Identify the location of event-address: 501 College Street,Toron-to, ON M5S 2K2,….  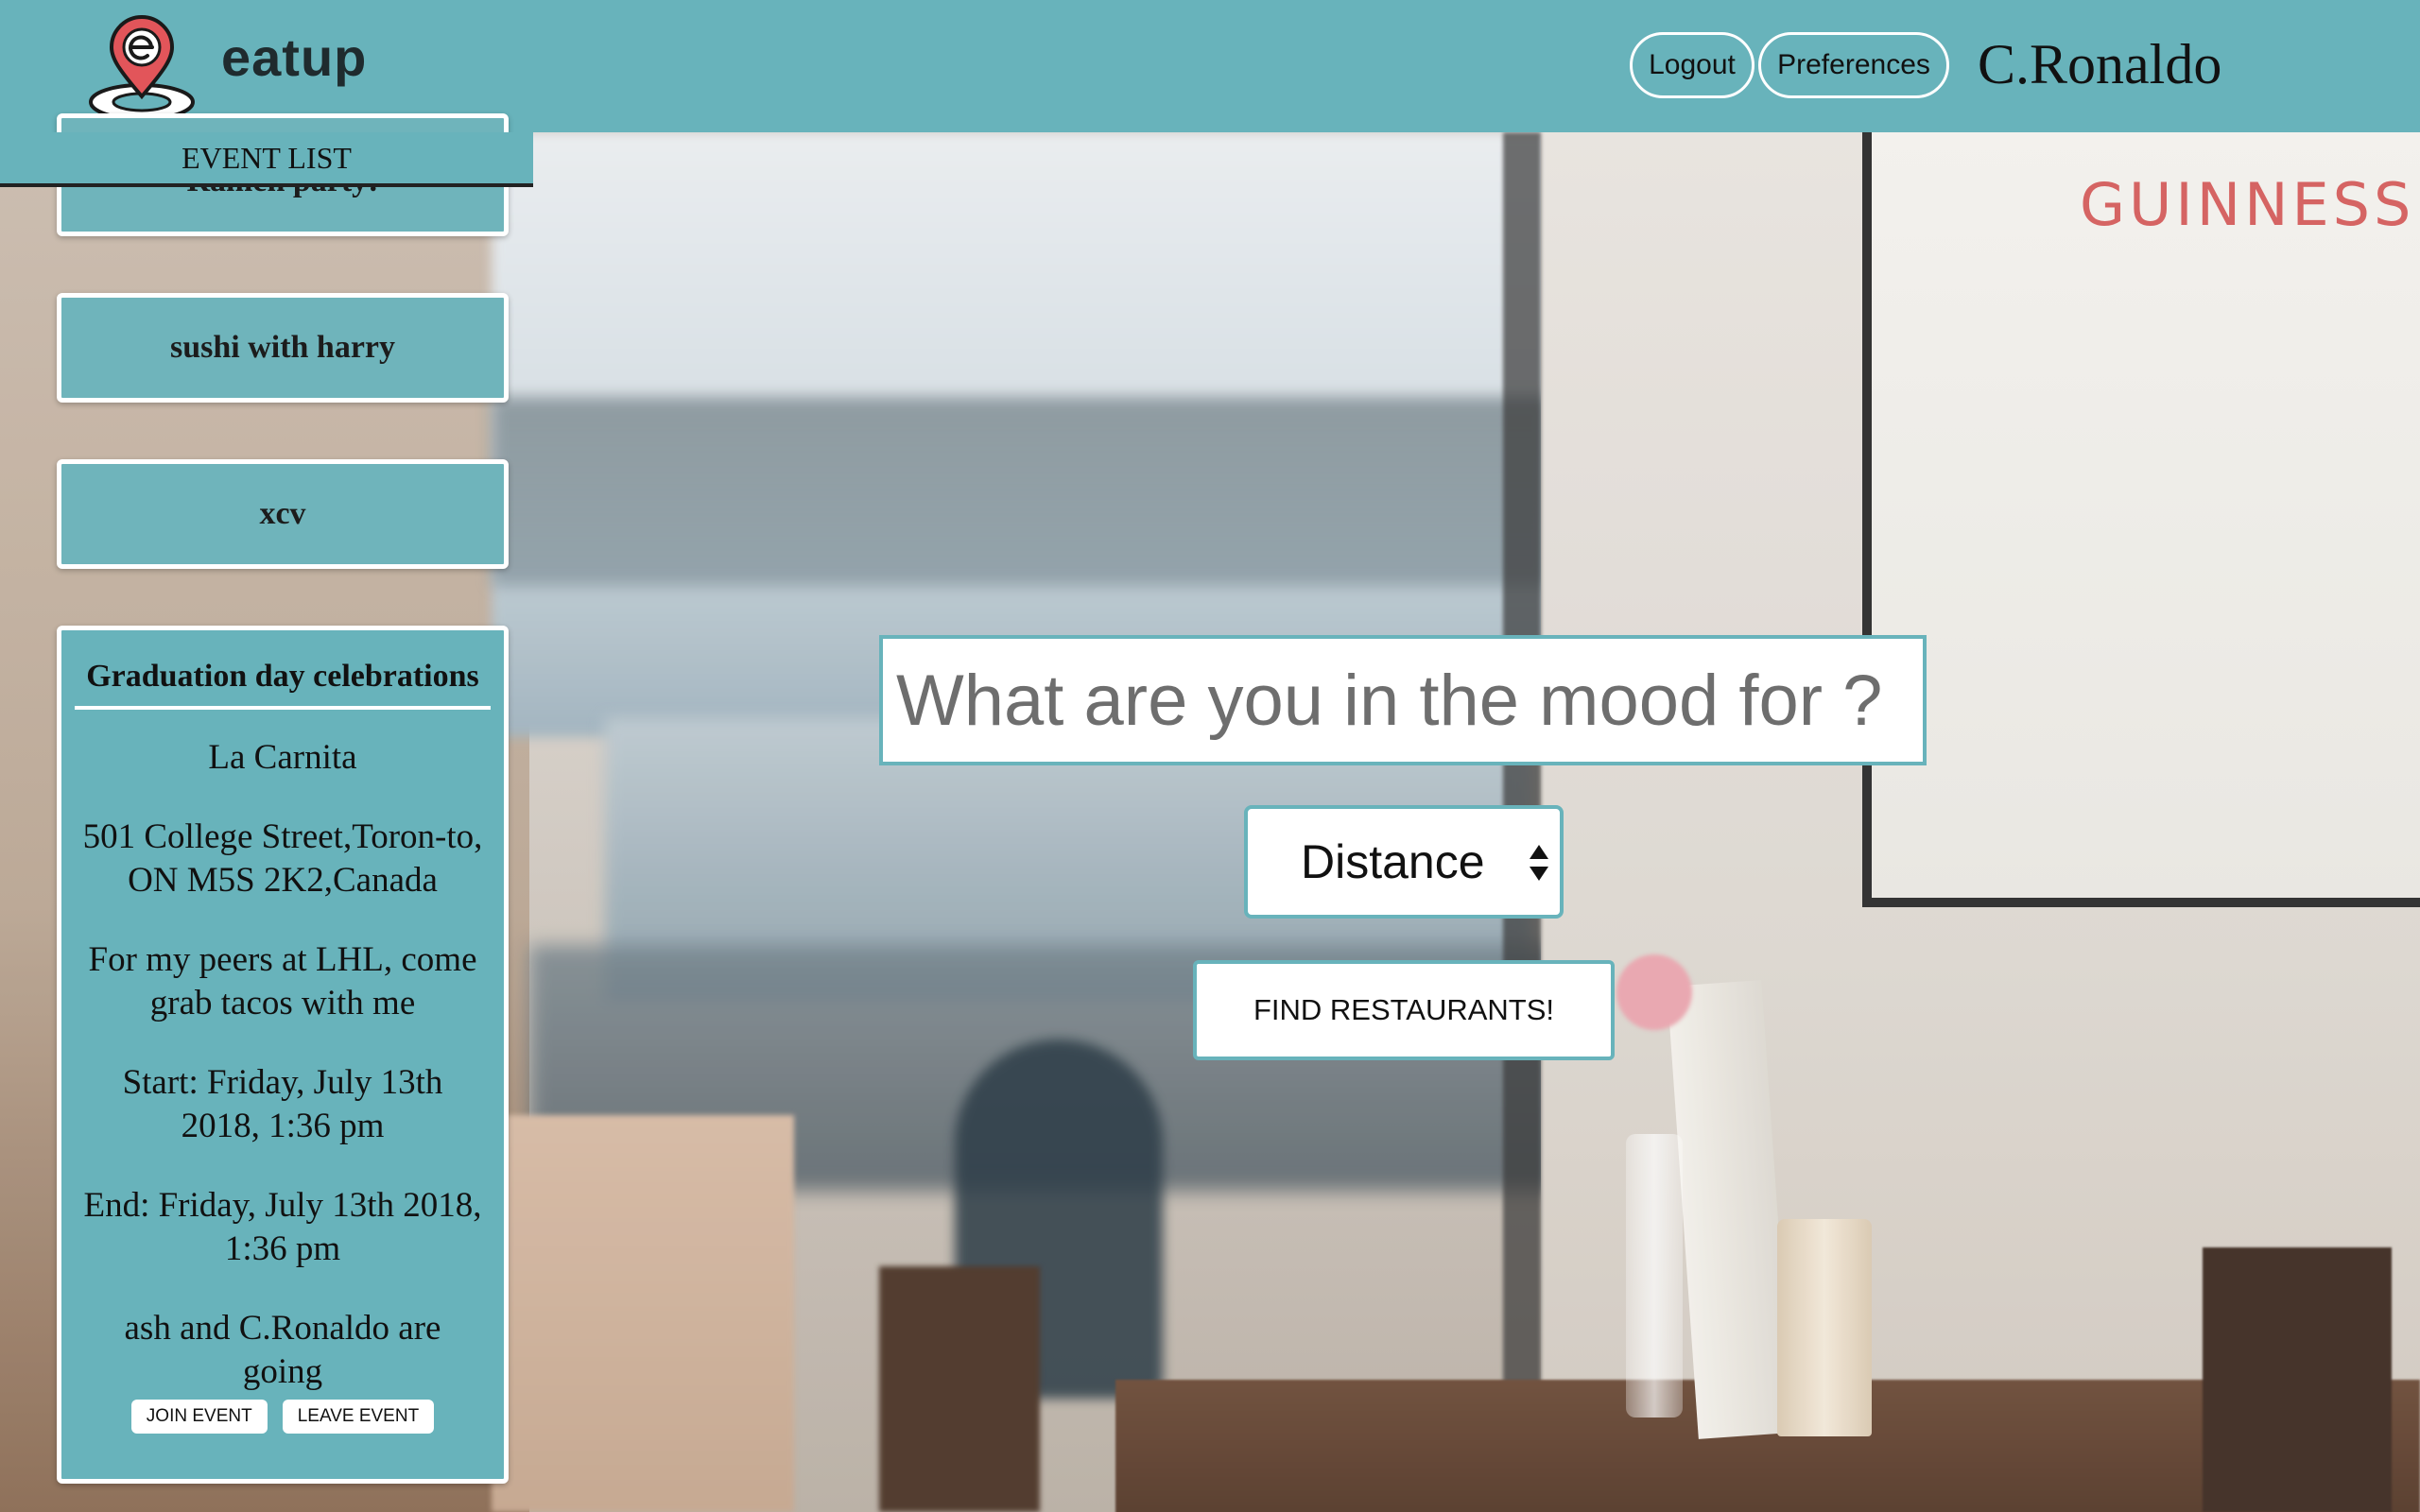
(282, 858).